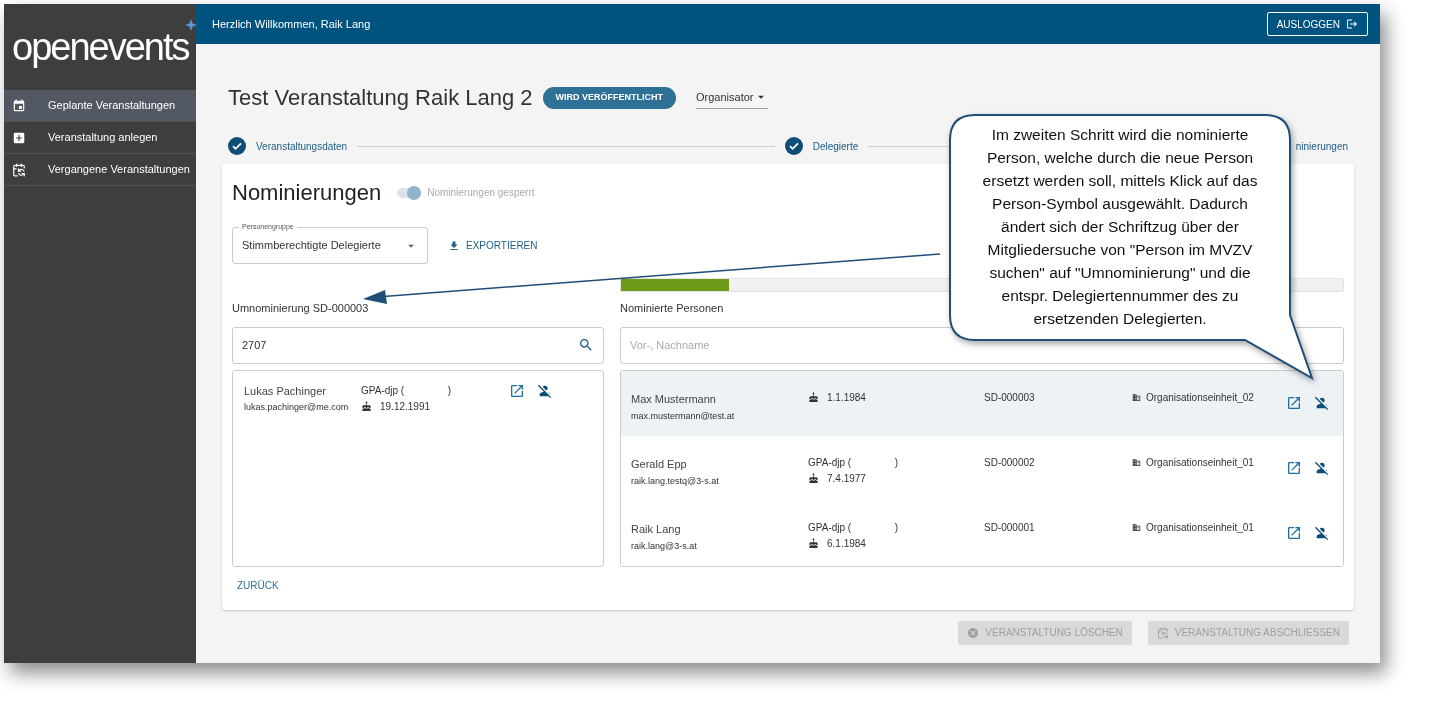  What do you see at coordinates (301, 308) in the screenshot?
I see `section-label: Umnominierung SD-000003` at bounding box center [301, 308].